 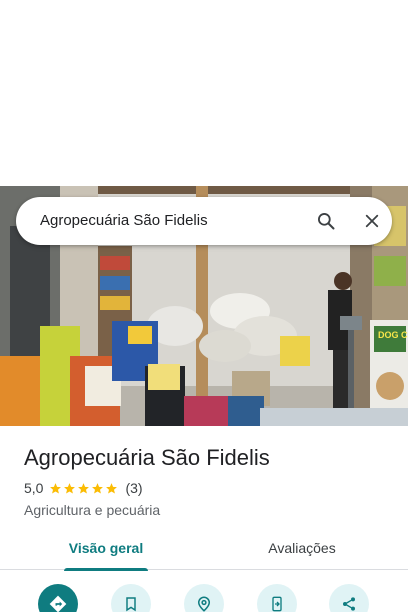 I want to click on share-icon, so click(x=349, y=604).